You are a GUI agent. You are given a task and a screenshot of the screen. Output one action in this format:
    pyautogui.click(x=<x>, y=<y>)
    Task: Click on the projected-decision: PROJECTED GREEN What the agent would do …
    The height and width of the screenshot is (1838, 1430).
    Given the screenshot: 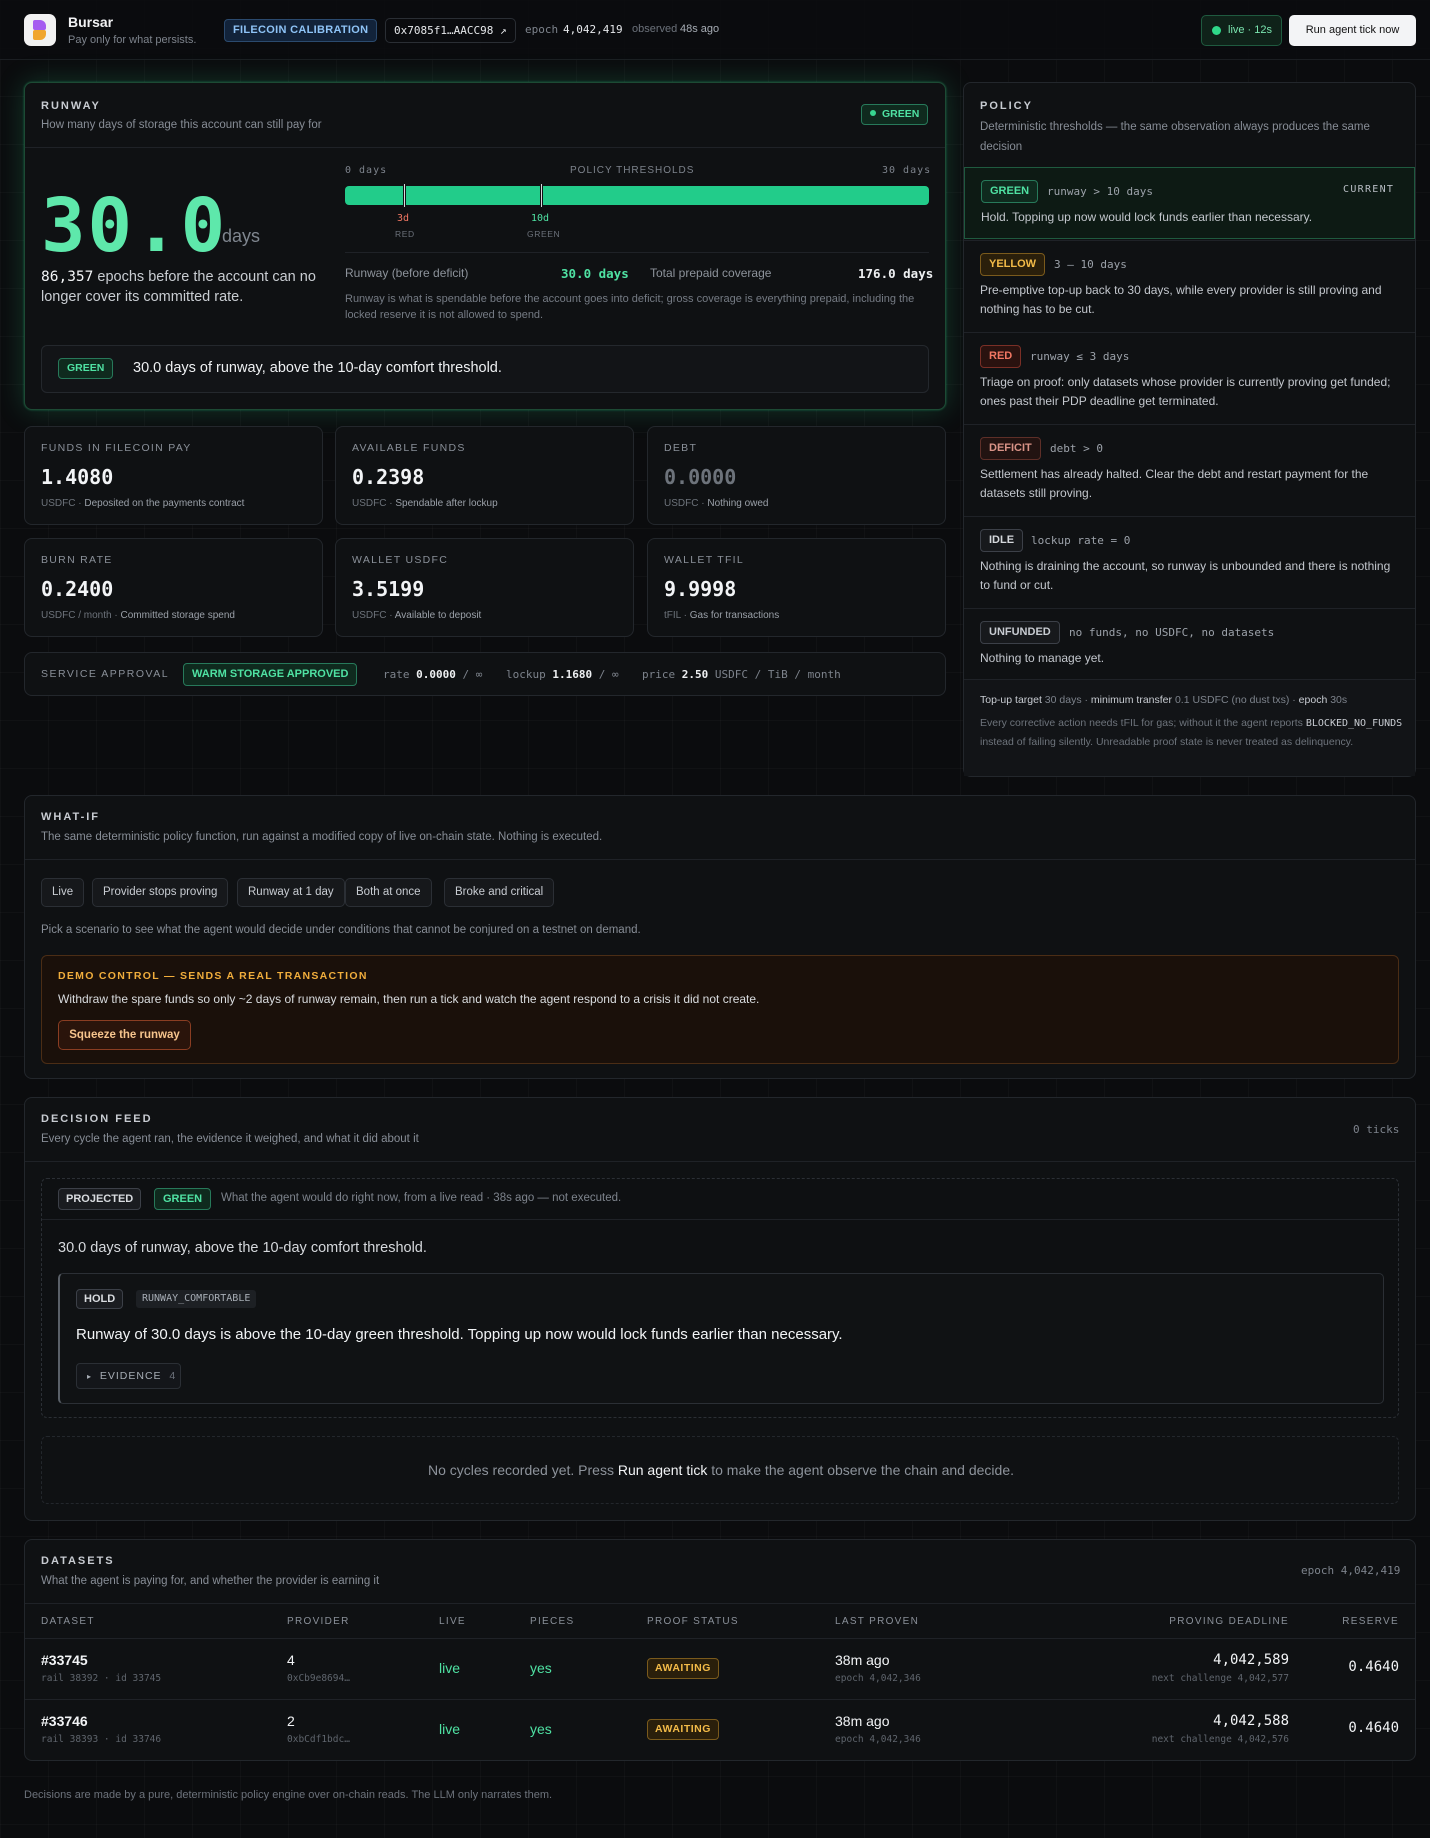 What is the action you would take?
    pyautogui.click(x=720, y=1298)
    